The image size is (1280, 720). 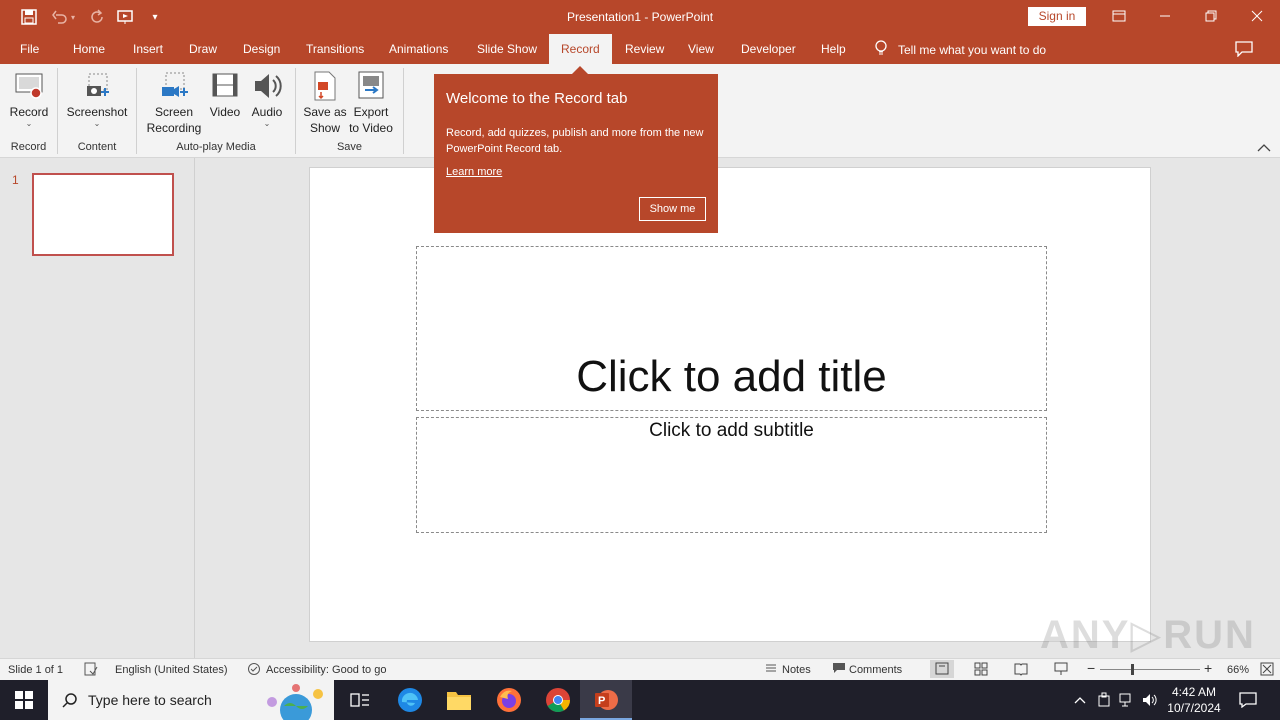 I want to click on restore-icon, so click(x=1211, y=16).